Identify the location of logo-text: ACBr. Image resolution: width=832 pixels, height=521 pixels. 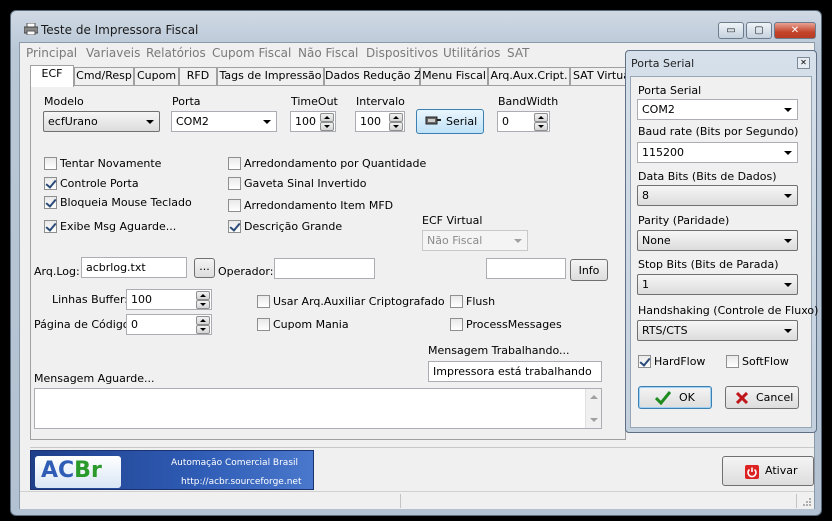
(71, 470).